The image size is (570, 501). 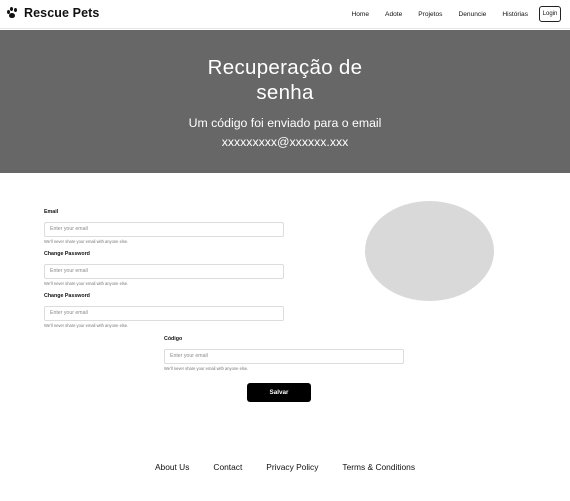 I want to click on hero-subtitle-email: xxxxxxxxx@xxxxxx.xxx, so click(x=285, y=141).